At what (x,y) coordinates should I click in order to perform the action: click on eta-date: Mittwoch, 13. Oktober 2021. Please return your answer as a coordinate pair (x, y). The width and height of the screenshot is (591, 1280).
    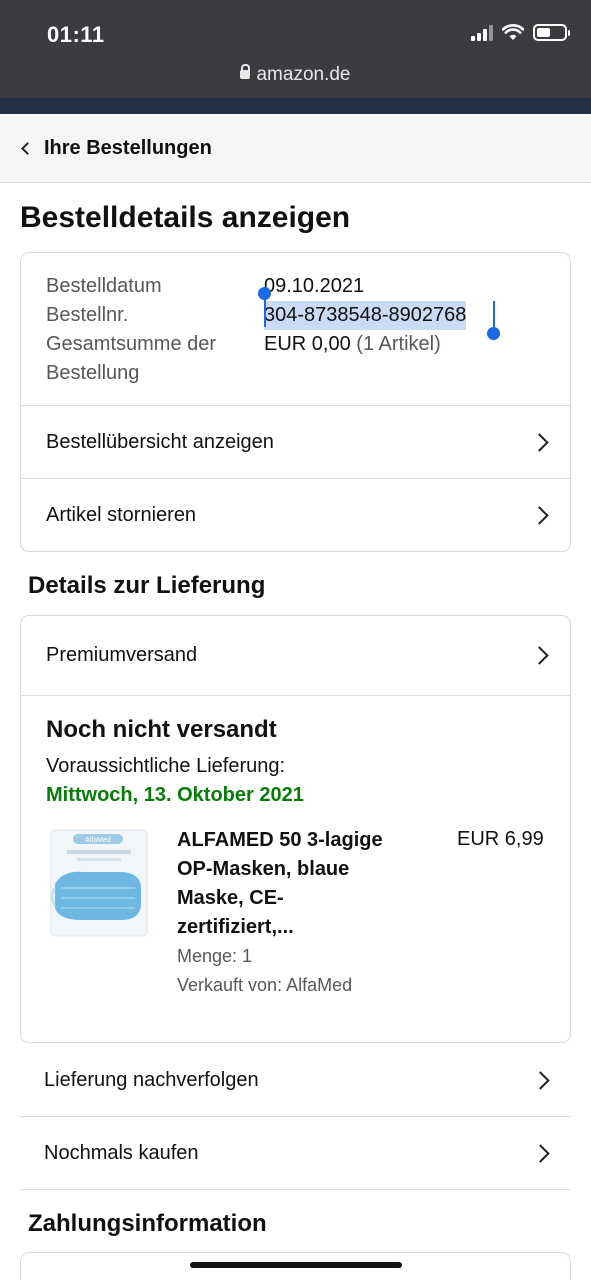
    Looking at the image, I should click on (175, 795).